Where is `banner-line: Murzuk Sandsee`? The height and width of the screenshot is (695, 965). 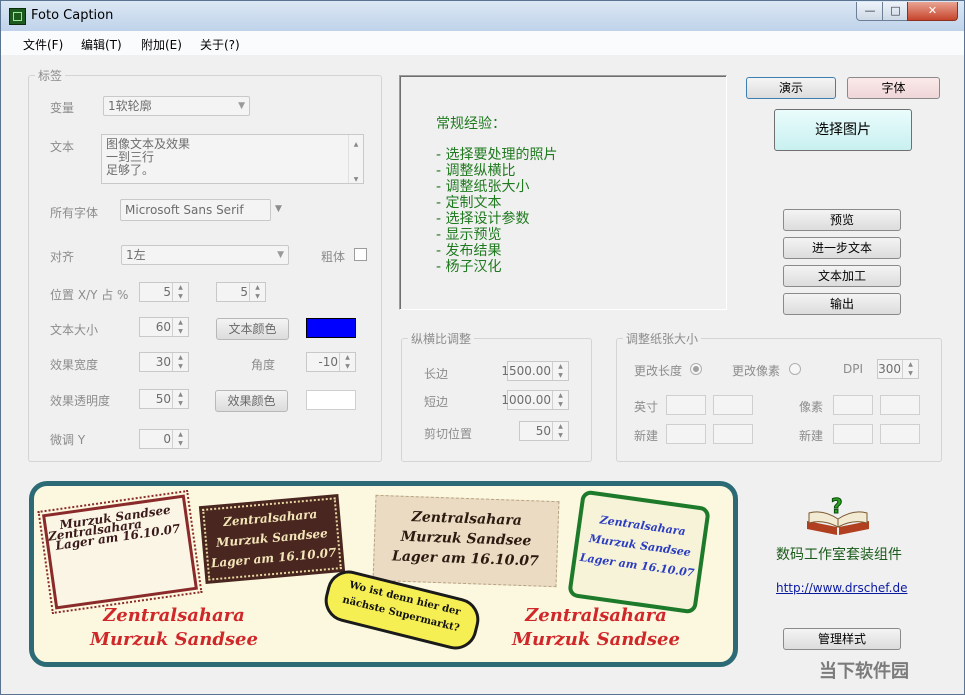 banner-line: Murzuk Sandsee is located at coordinates (174, 639).